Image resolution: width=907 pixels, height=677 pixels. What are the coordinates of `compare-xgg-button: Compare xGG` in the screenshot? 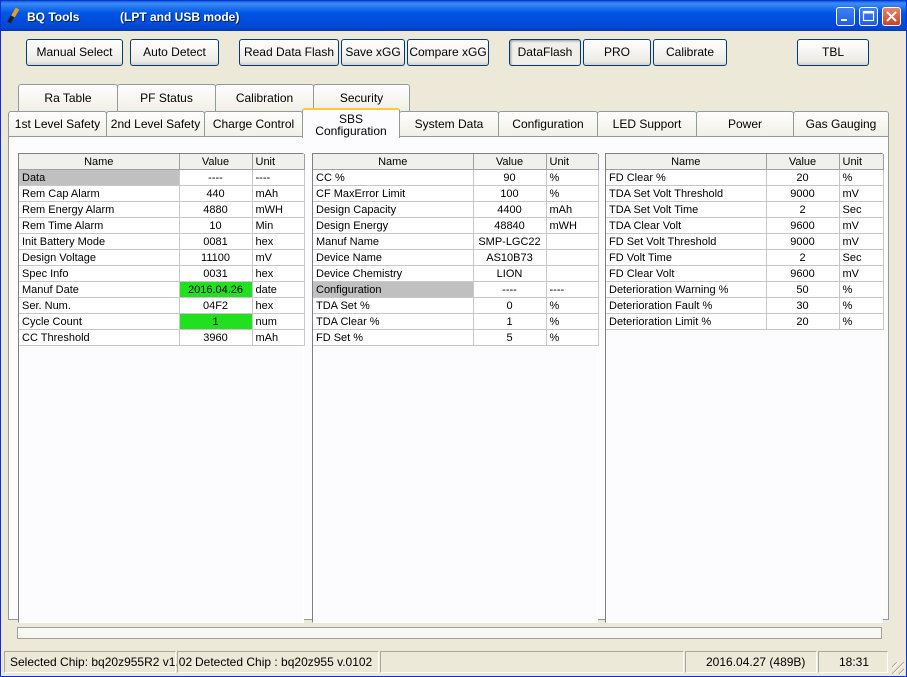 It's located at (448, 52).